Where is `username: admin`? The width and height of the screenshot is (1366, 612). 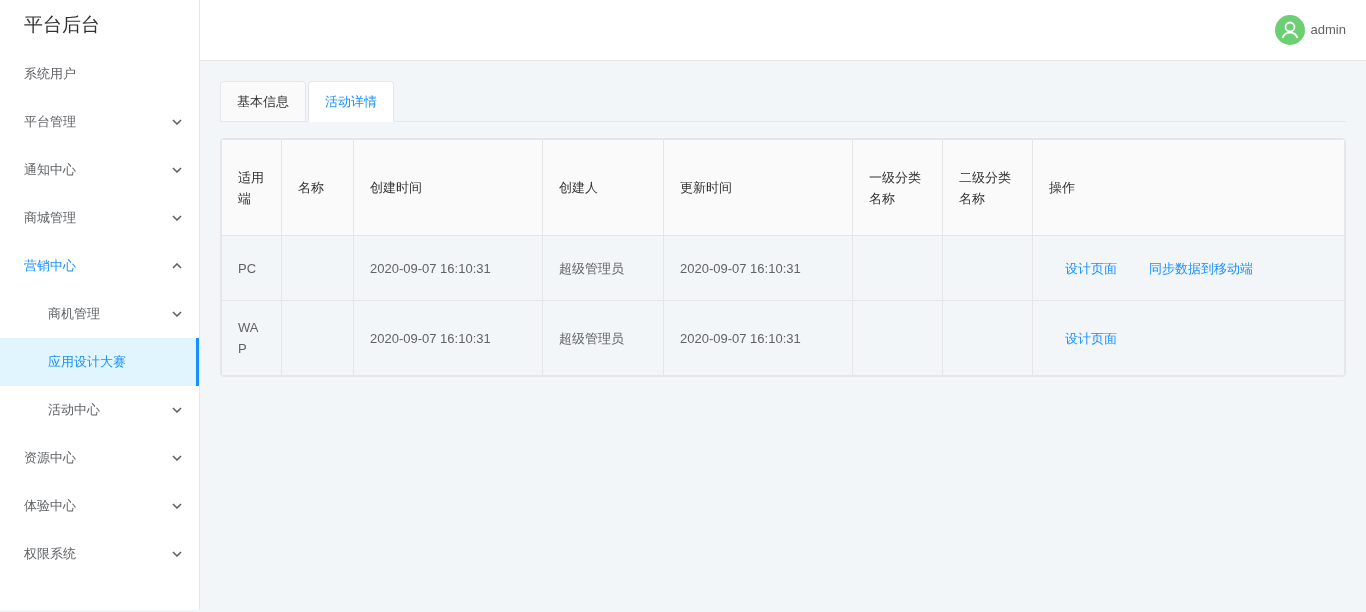 username: admin is located at coordinates (1328, 30).